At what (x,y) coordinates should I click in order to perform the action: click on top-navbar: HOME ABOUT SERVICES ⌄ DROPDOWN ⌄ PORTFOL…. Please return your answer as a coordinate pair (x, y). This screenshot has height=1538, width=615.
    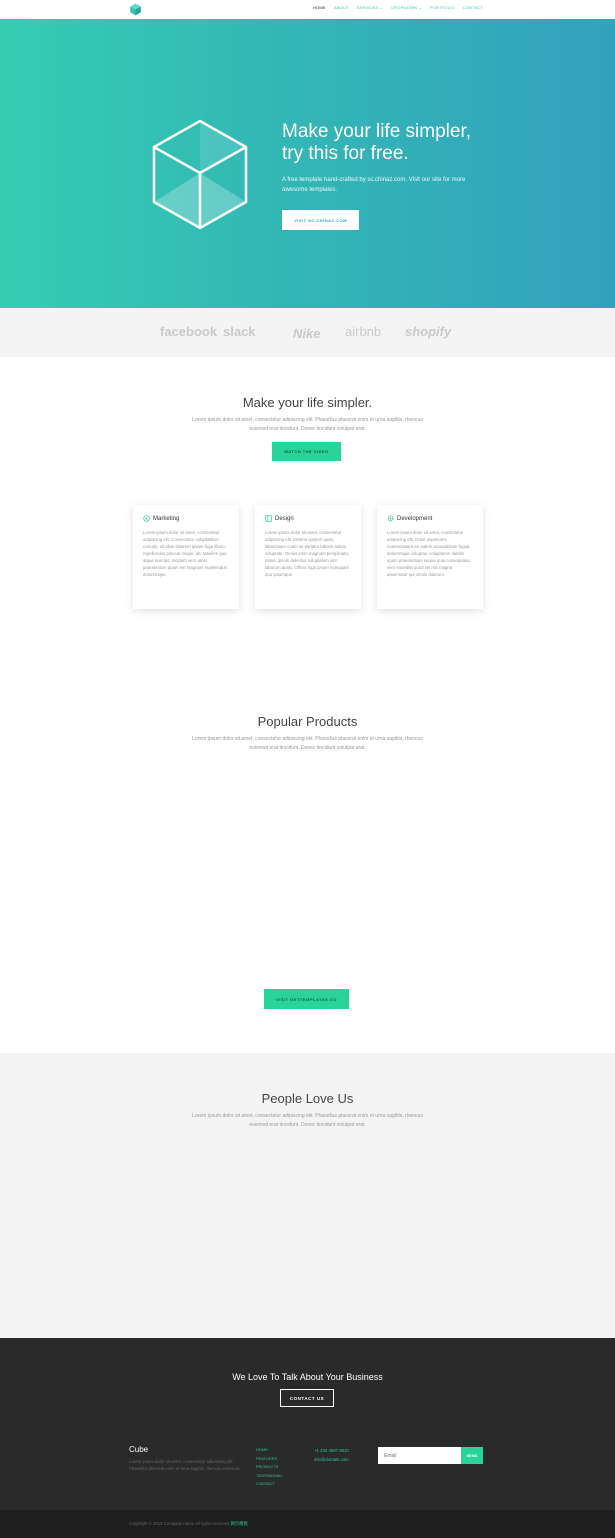
    Looking at the image, I should click on (307, 9).